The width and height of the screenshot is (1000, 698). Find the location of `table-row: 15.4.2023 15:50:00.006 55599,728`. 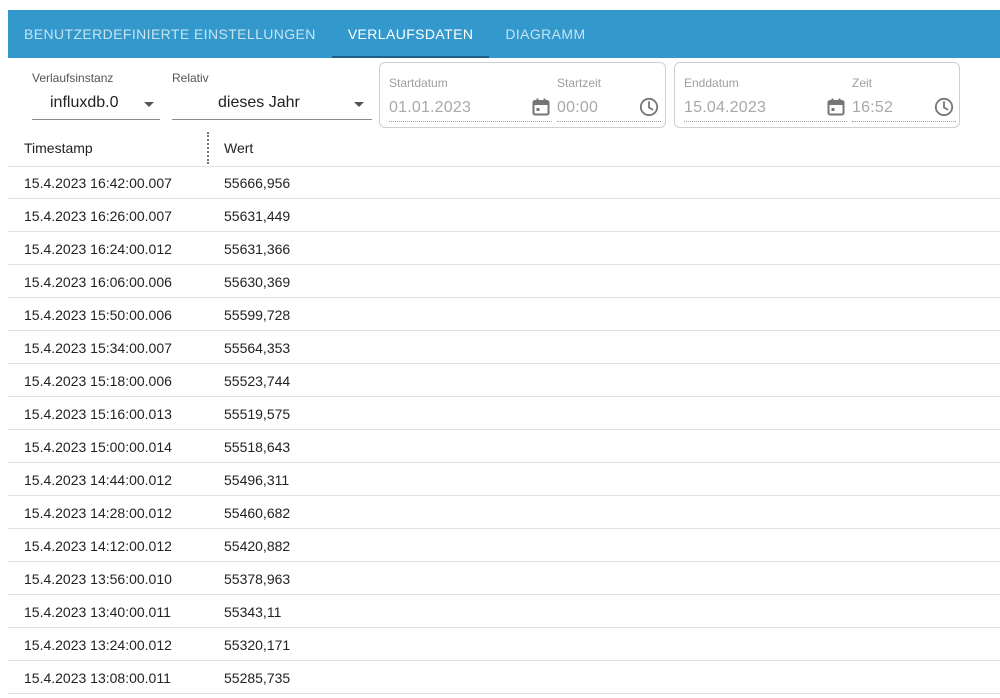

table-row: 15.4.2023 15:50:00.006 55599,728 is located at coordinates (504, 314).